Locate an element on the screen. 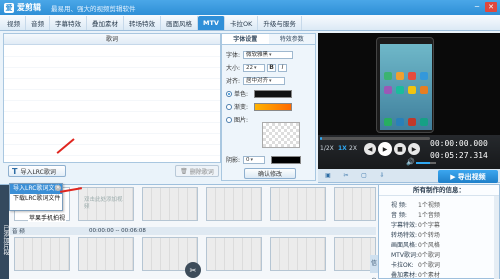  next-frame-icon: ▶ is located at coordinates (414, 149).